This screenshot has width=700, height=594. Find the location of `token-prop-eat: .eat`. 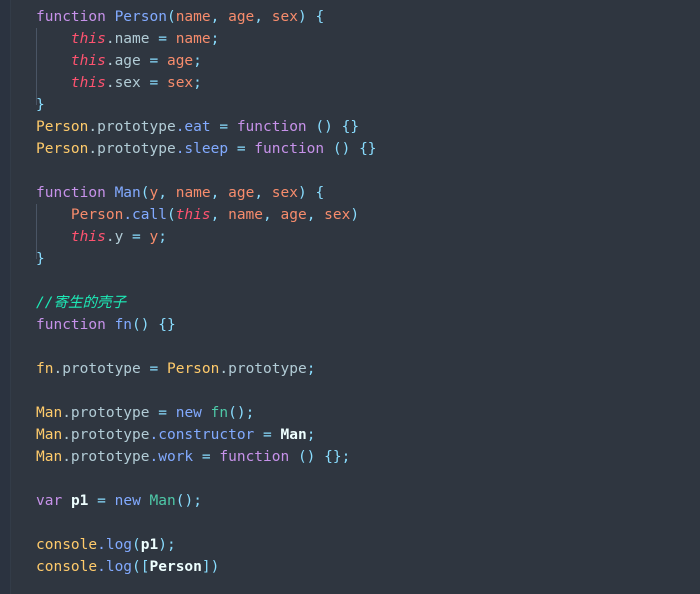

token-prop-eat: .eat is located at coordinates (193, 127).